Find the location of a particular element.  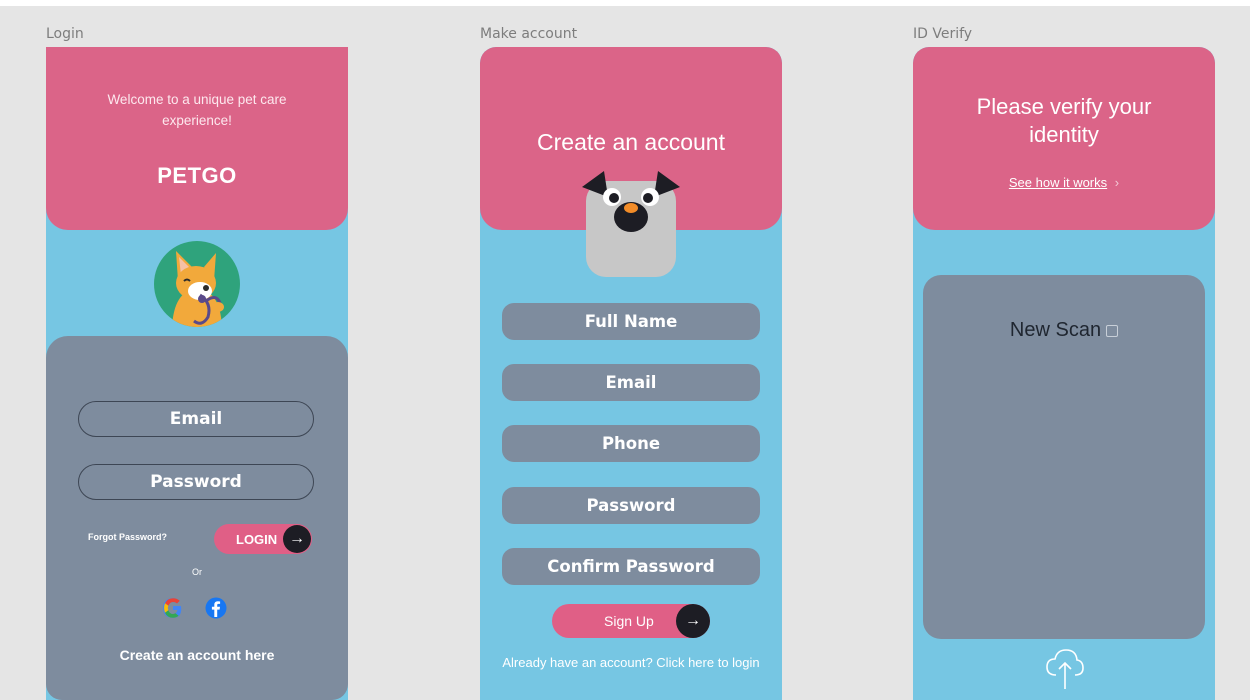

or-separator: Or is located at coordinates (197, 572).